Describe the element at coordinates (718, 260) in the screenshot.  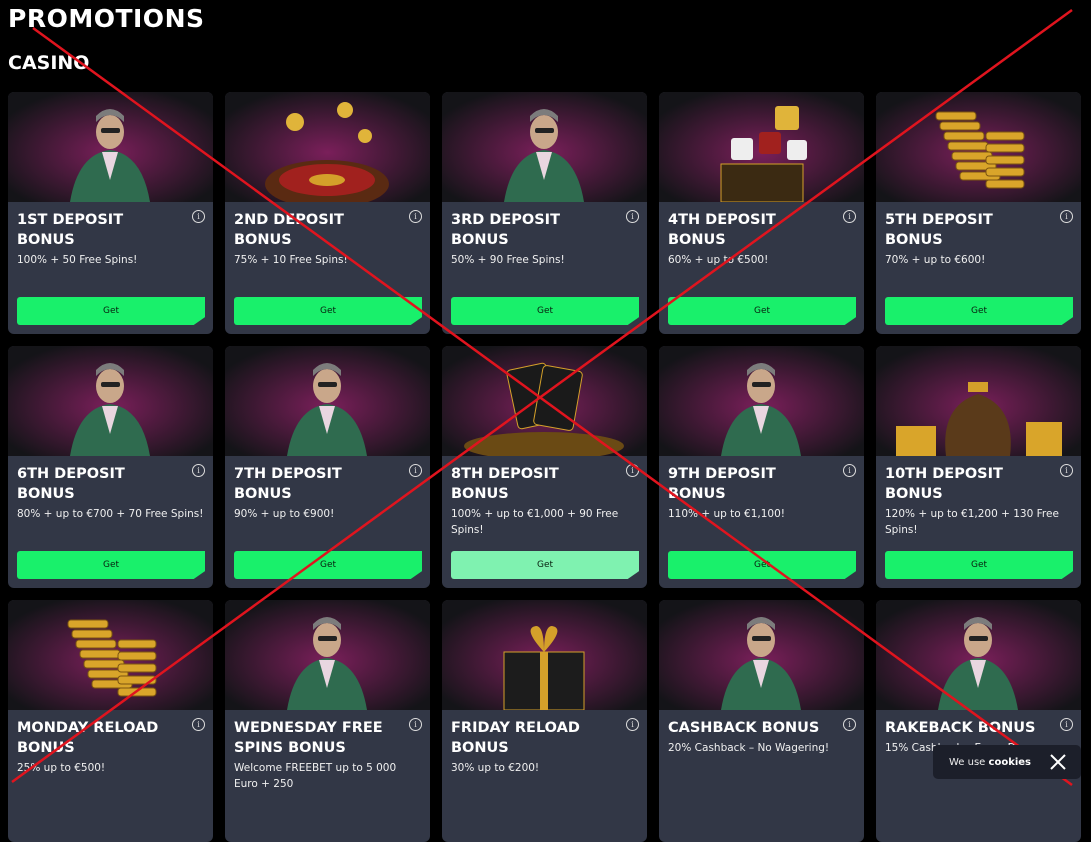
I see `promo-description: 60% + up to €500!` at that location.